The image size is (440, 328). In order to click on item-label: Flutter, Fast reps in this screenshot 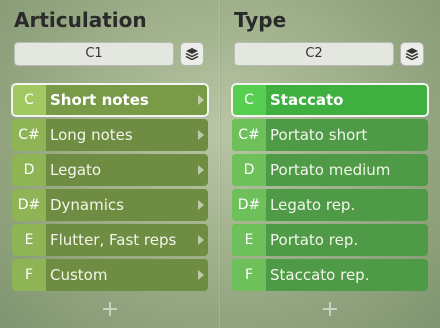, I will do `click(113, 240)`.